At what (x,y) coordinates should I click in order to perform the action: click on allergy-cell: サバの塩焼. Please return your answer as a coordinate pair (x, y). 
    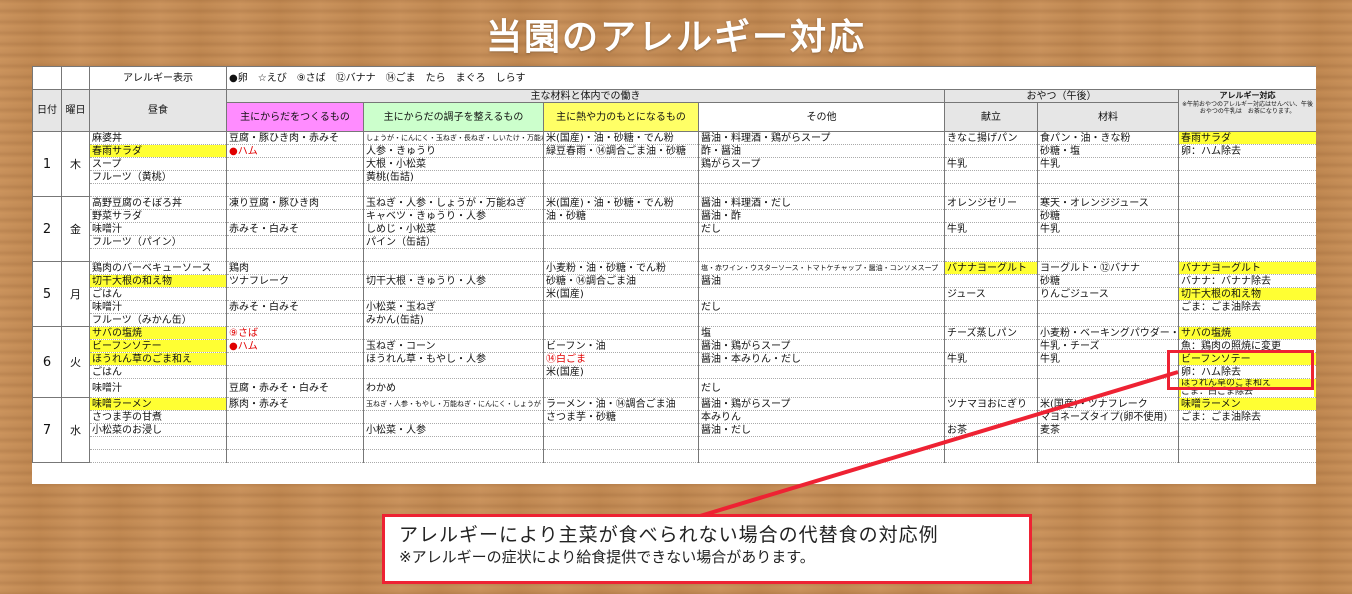
    Looking at the image, I should click on (1246, 333).